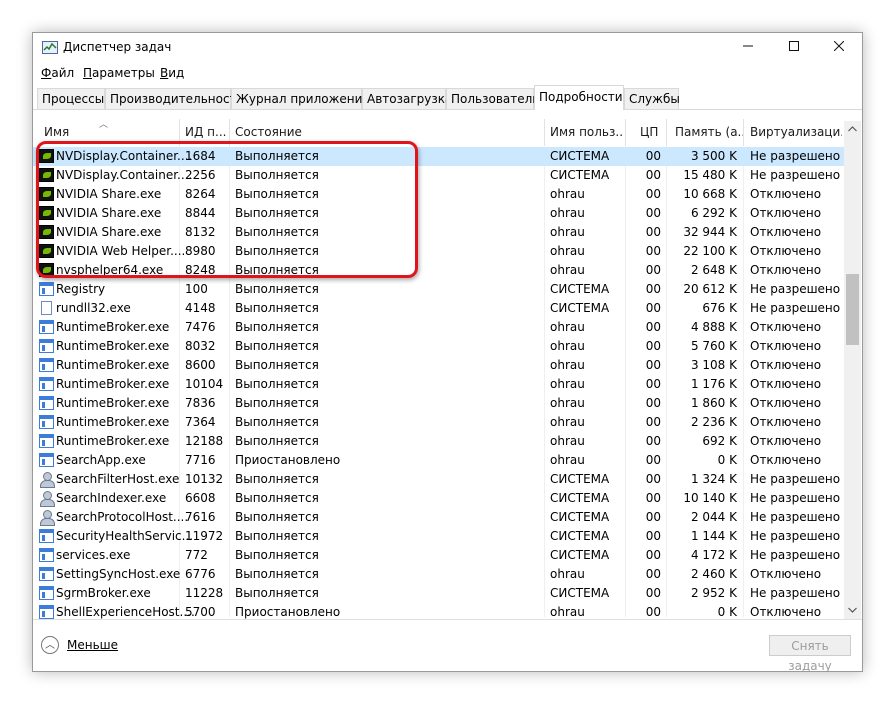 This screenshot has height=703, width=894. Describe the element at coordinates (579, 97) in the screenshot. I see `tab-details: Подробности` at that location.